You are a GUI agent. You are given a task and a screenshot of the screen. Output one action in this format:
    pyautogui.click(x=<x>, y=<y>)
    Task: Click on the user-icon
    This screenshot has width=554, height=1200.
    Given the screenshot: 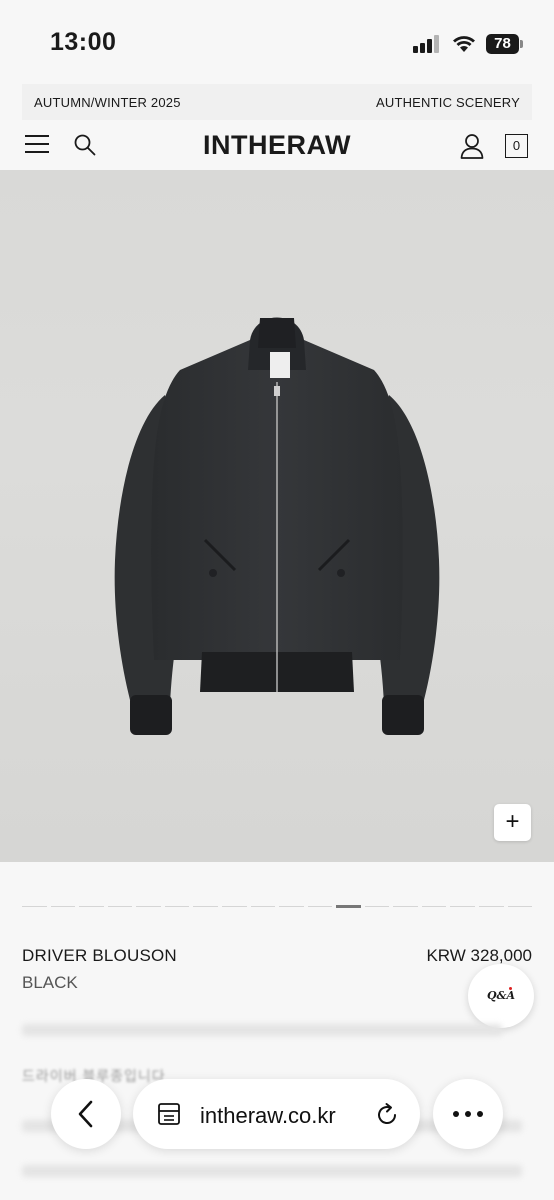 What is the action you would take?
    pyautogui.click(x=472, y=146)
    